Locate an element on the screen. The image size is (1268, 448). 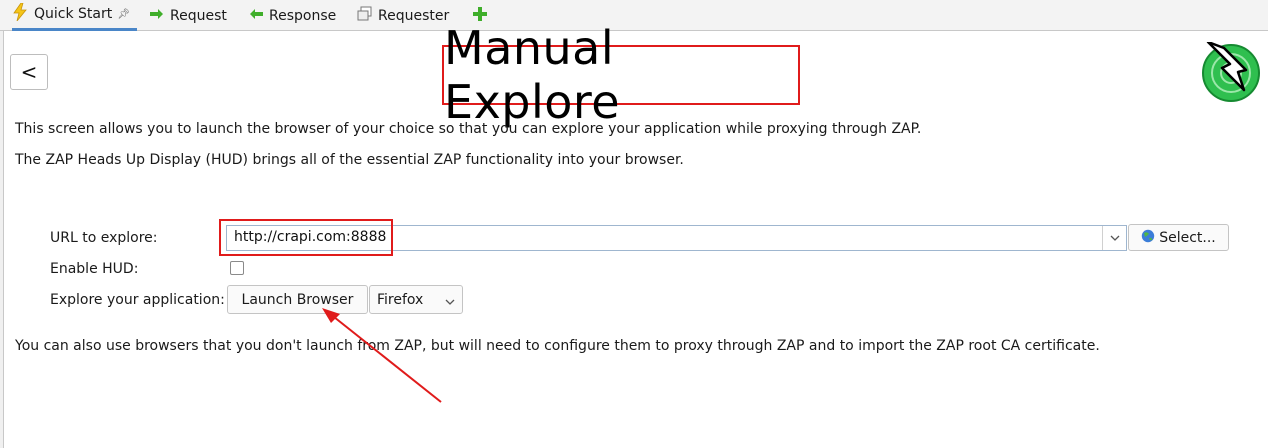
launch-browser-button: Launch Browser is located at coordinates (297, 299).